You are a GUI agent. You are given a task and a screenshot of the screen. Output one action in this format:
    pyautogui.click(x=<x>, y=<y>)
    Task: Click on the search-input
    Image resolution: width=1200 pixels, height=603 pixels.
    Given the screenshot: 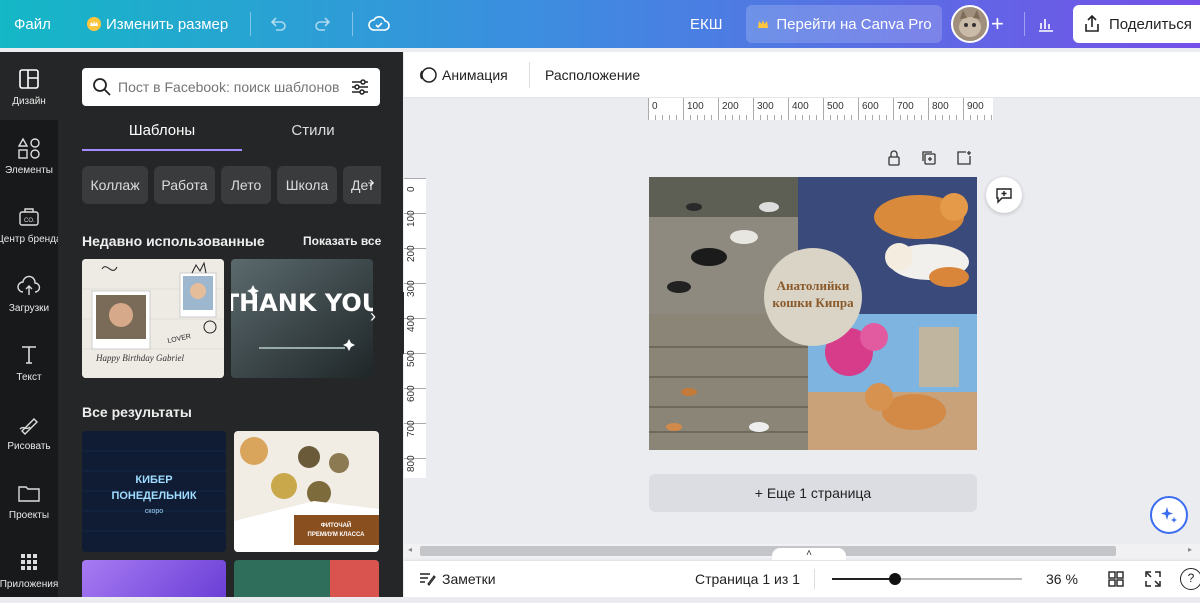 What is the action you would take?
    pyautogui.click(x=231, y=87)
    